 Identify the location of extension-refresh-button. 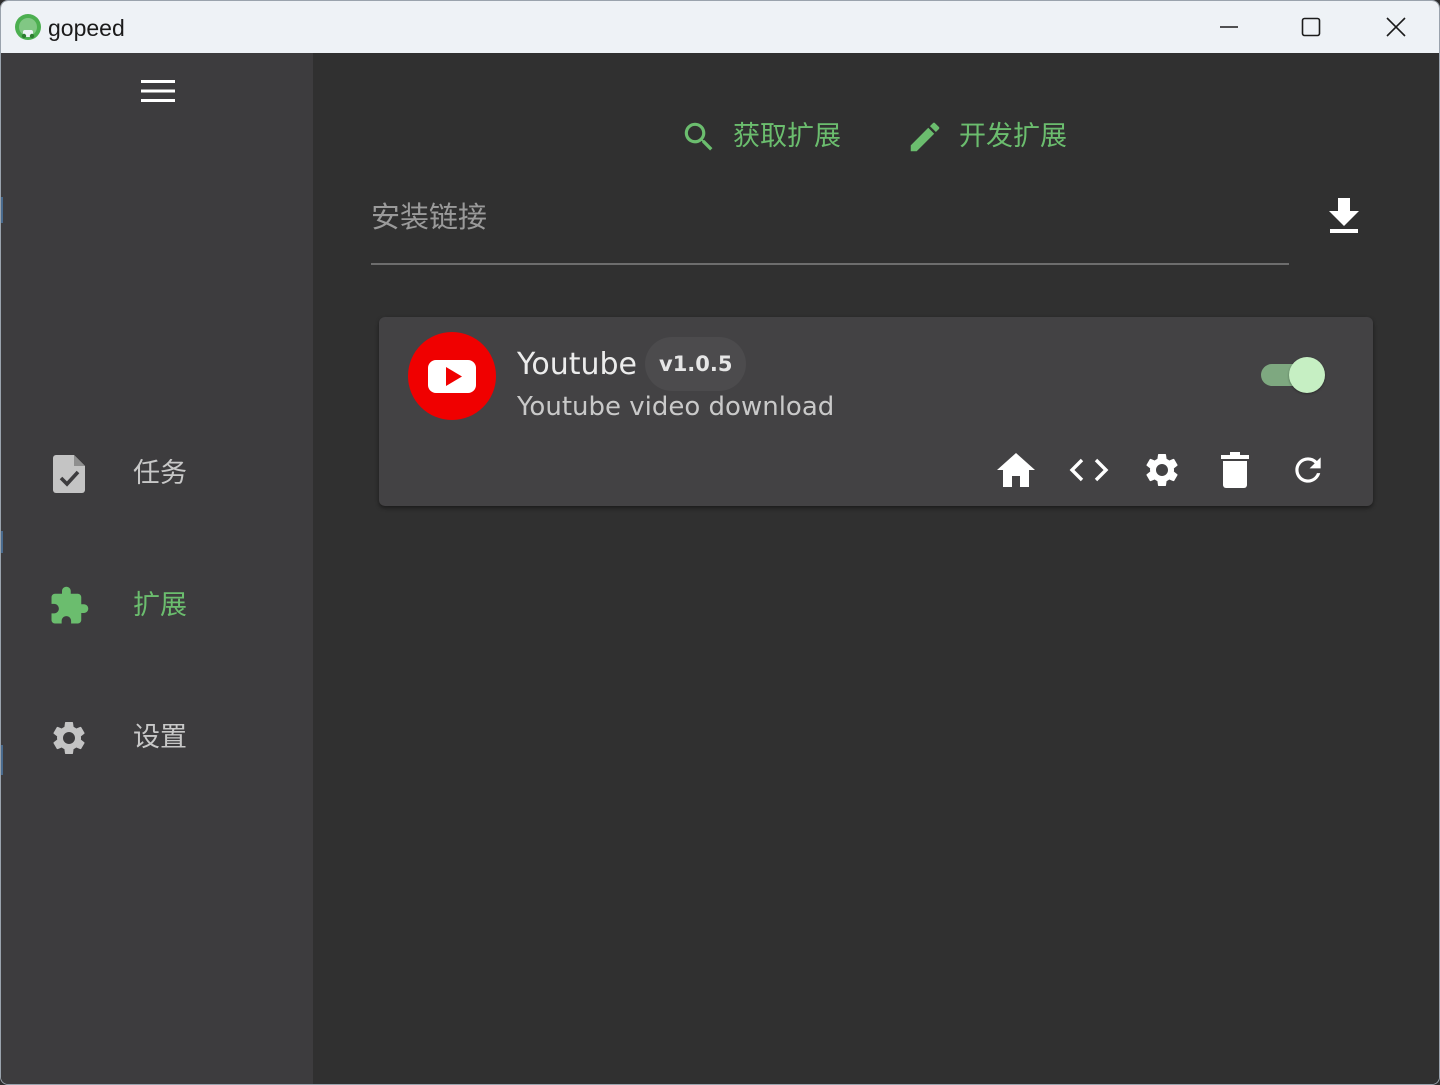
(1308, 470).